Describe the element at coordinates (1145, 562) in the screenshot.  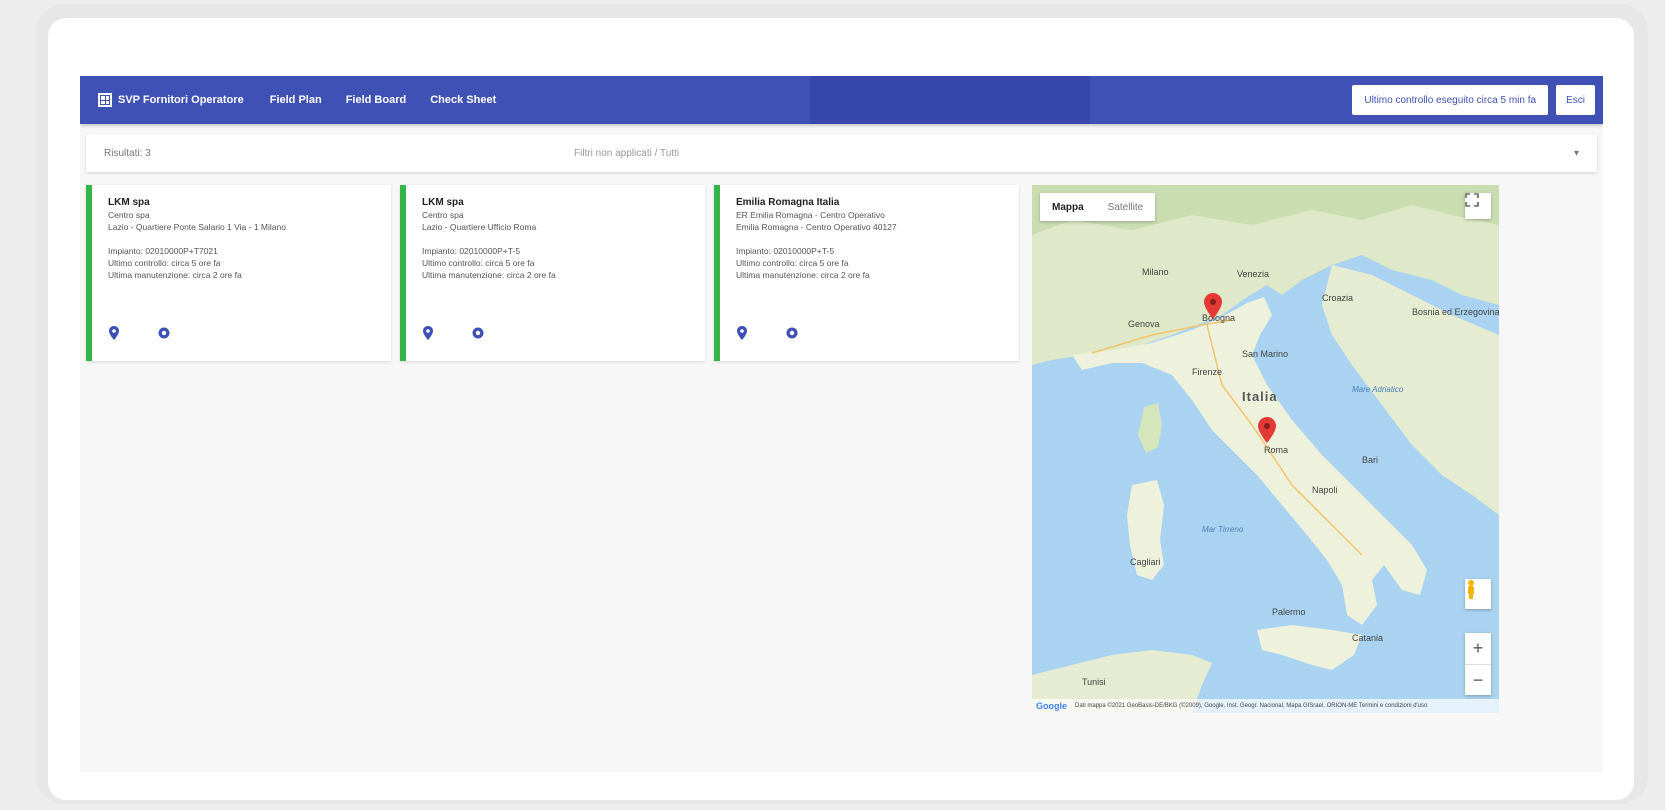
I see `map-label-cagliari: Cagliari` at that location.